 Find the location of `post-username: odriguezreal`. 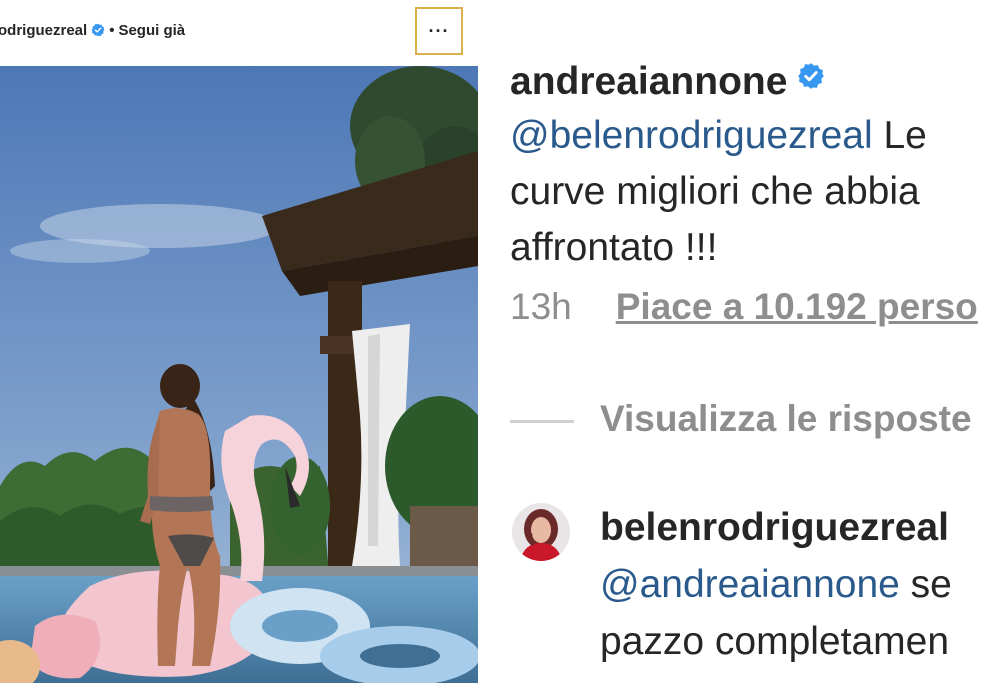

post-username: odriguezreal is located at coordinates (43, 30).